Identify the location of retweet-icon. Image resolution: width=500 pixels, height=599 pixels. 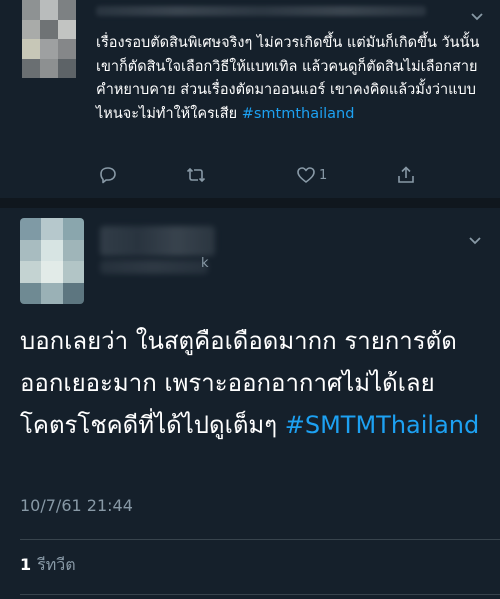
(196, 175).